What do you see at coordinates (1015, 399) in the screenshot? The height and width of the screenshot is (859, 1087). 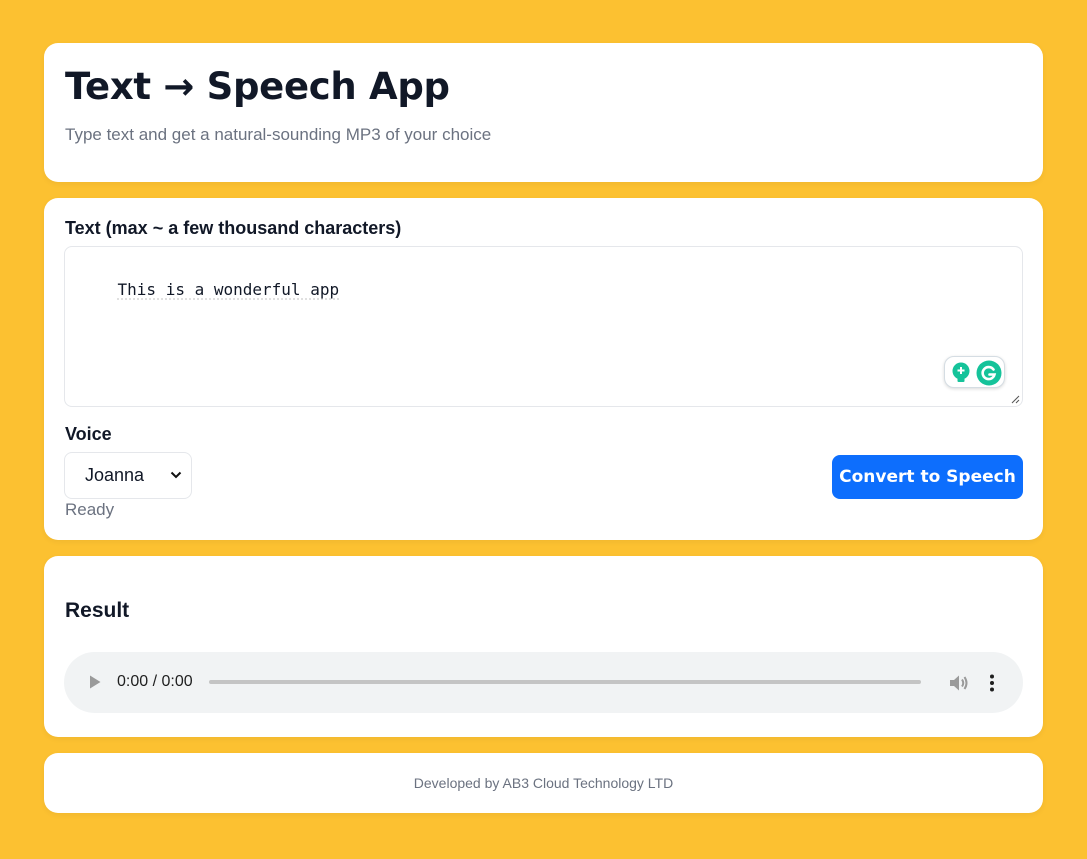 I see `resize-handle-icon` at bounding box center [1015, 399].